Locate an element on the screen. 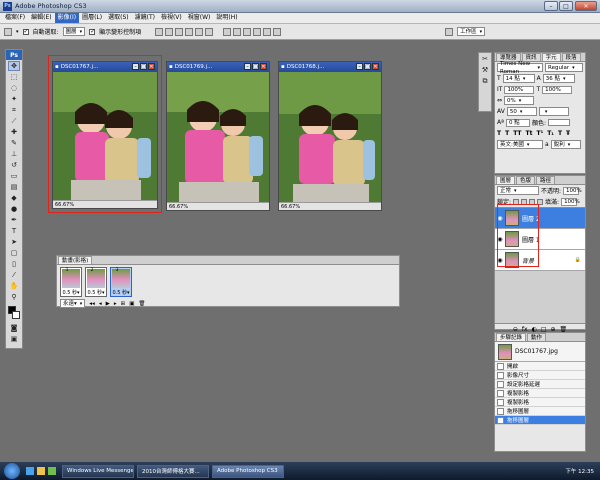 The height and width of the screenshot is (480, 600). play-icon: ▶ is located at coordinates (108, 304).